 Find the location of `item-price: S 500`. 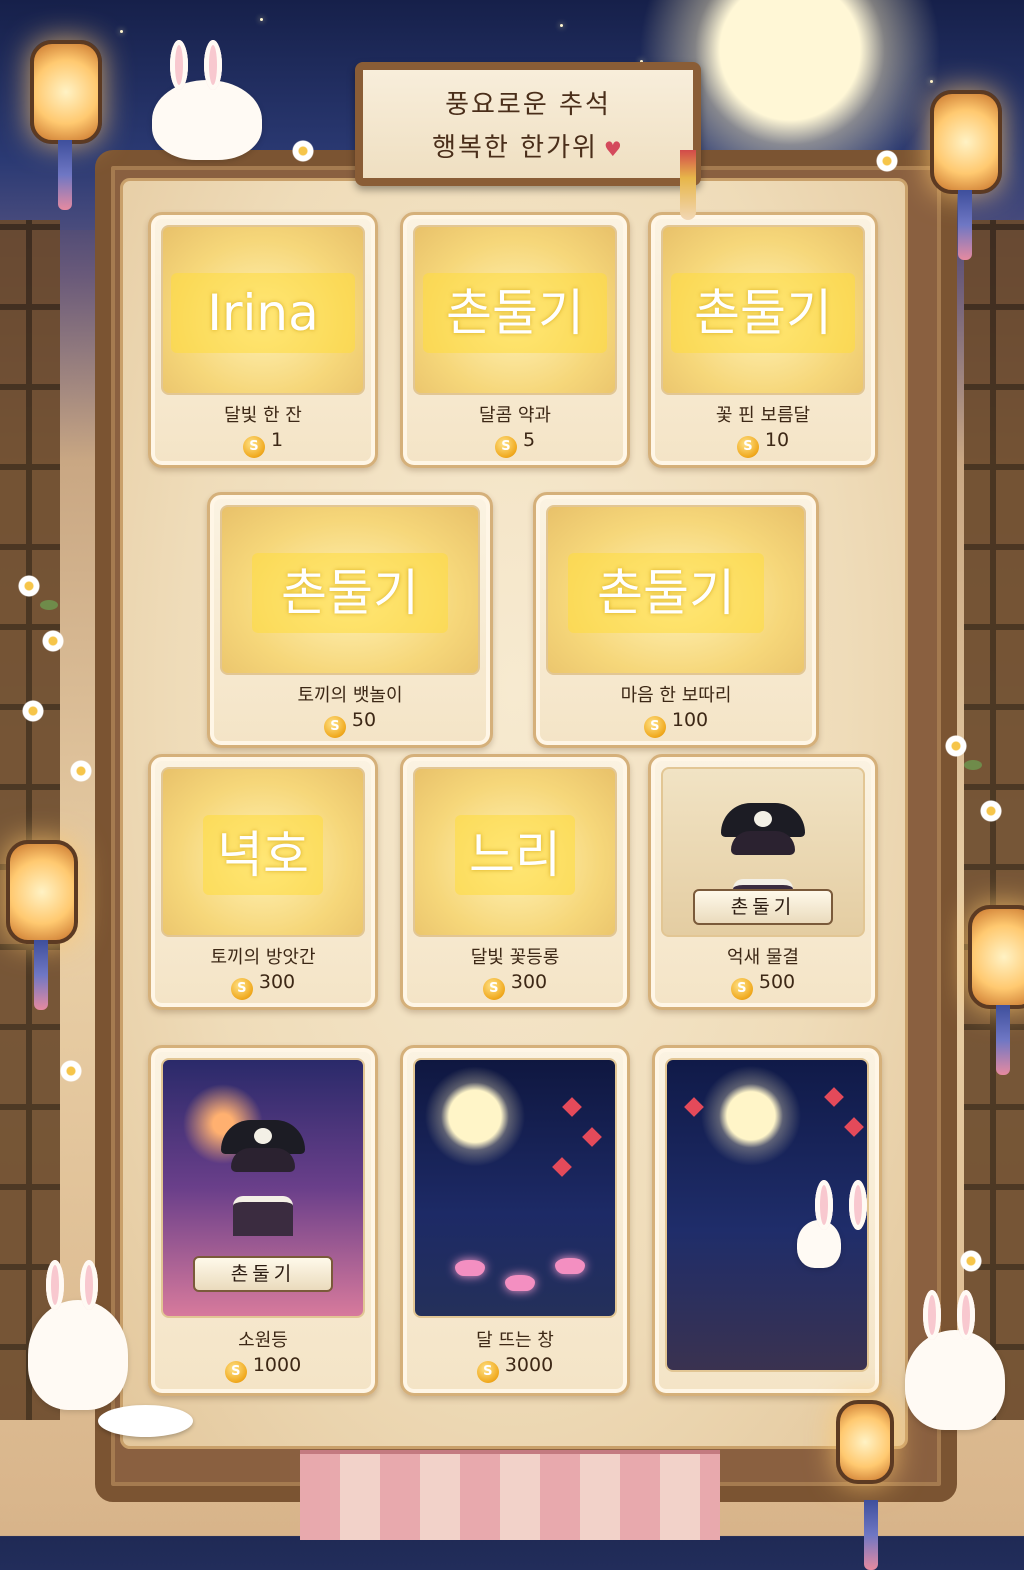

item-price: S 500 is located at coordinates (763, 985).